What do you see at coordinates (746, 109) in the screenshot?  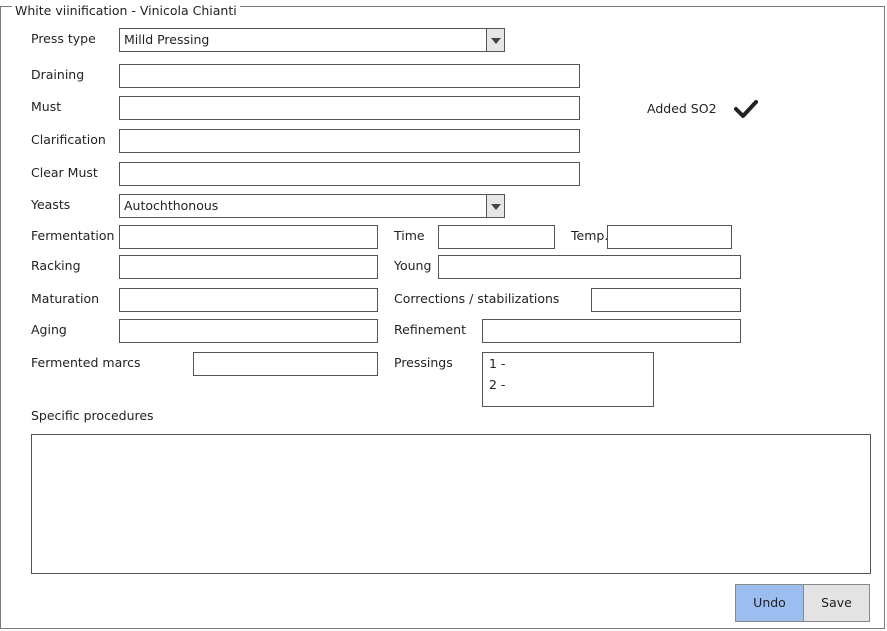 I see `checkmark-icon` at bounding box center [746, 109].